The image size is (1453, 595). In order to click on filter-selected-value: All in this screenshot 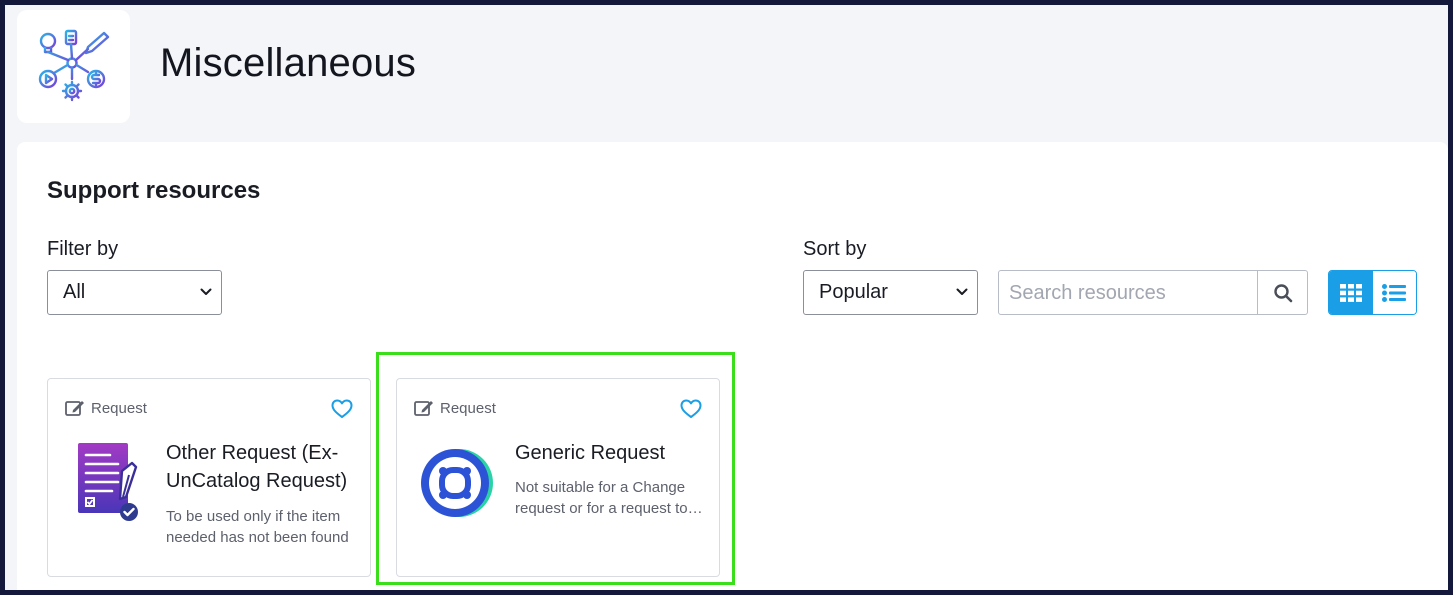, I will do `click(74, 292)`.